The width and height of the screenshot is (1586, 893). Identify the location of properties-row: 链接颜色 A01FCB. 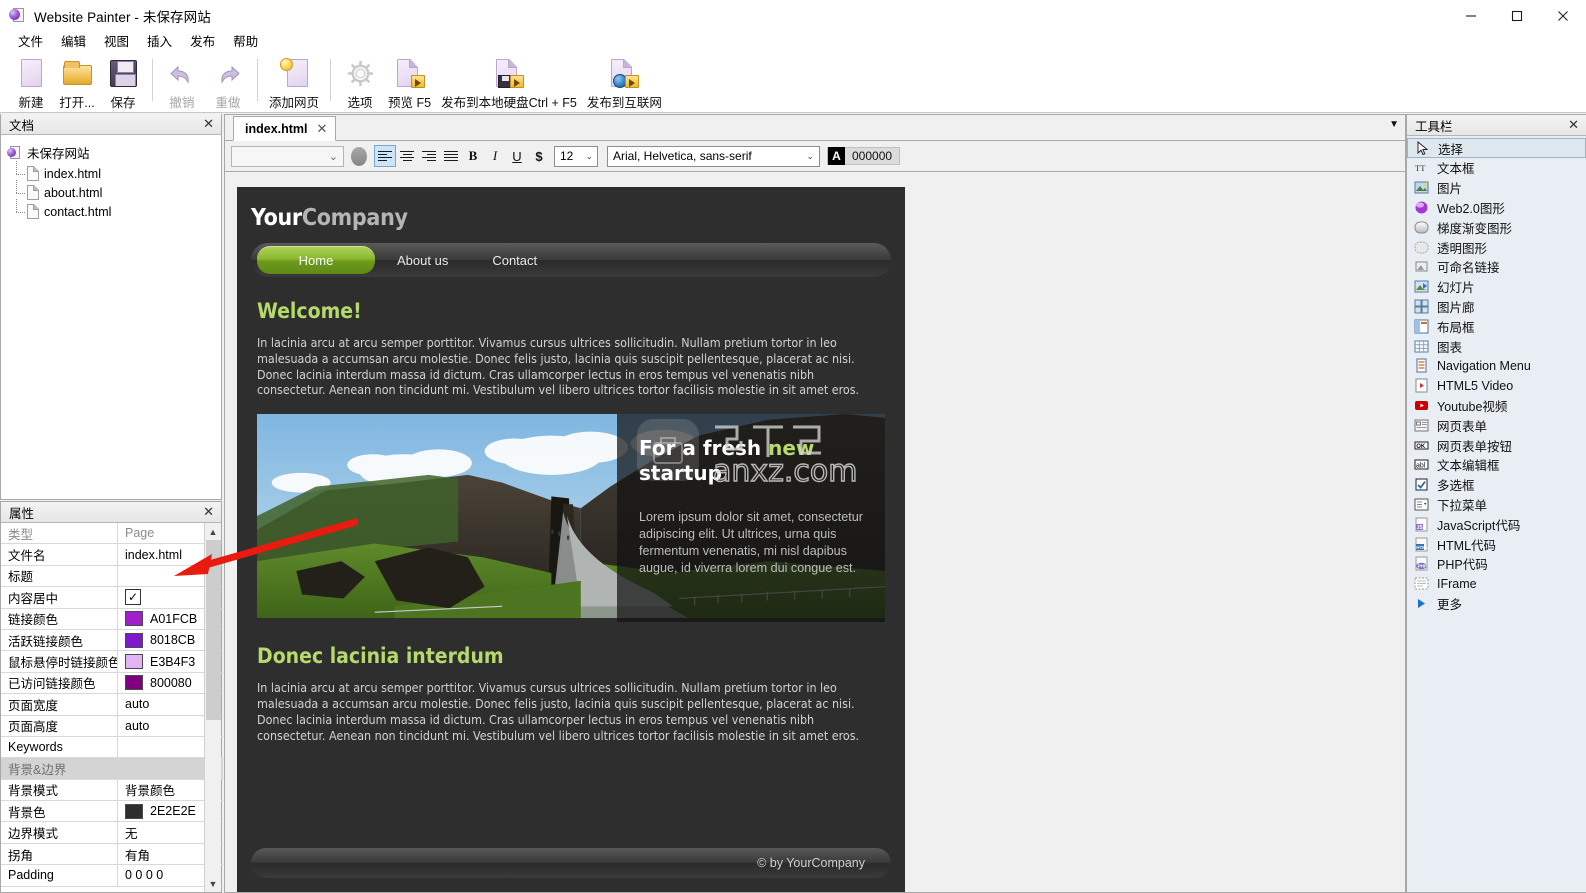
(112, 619).